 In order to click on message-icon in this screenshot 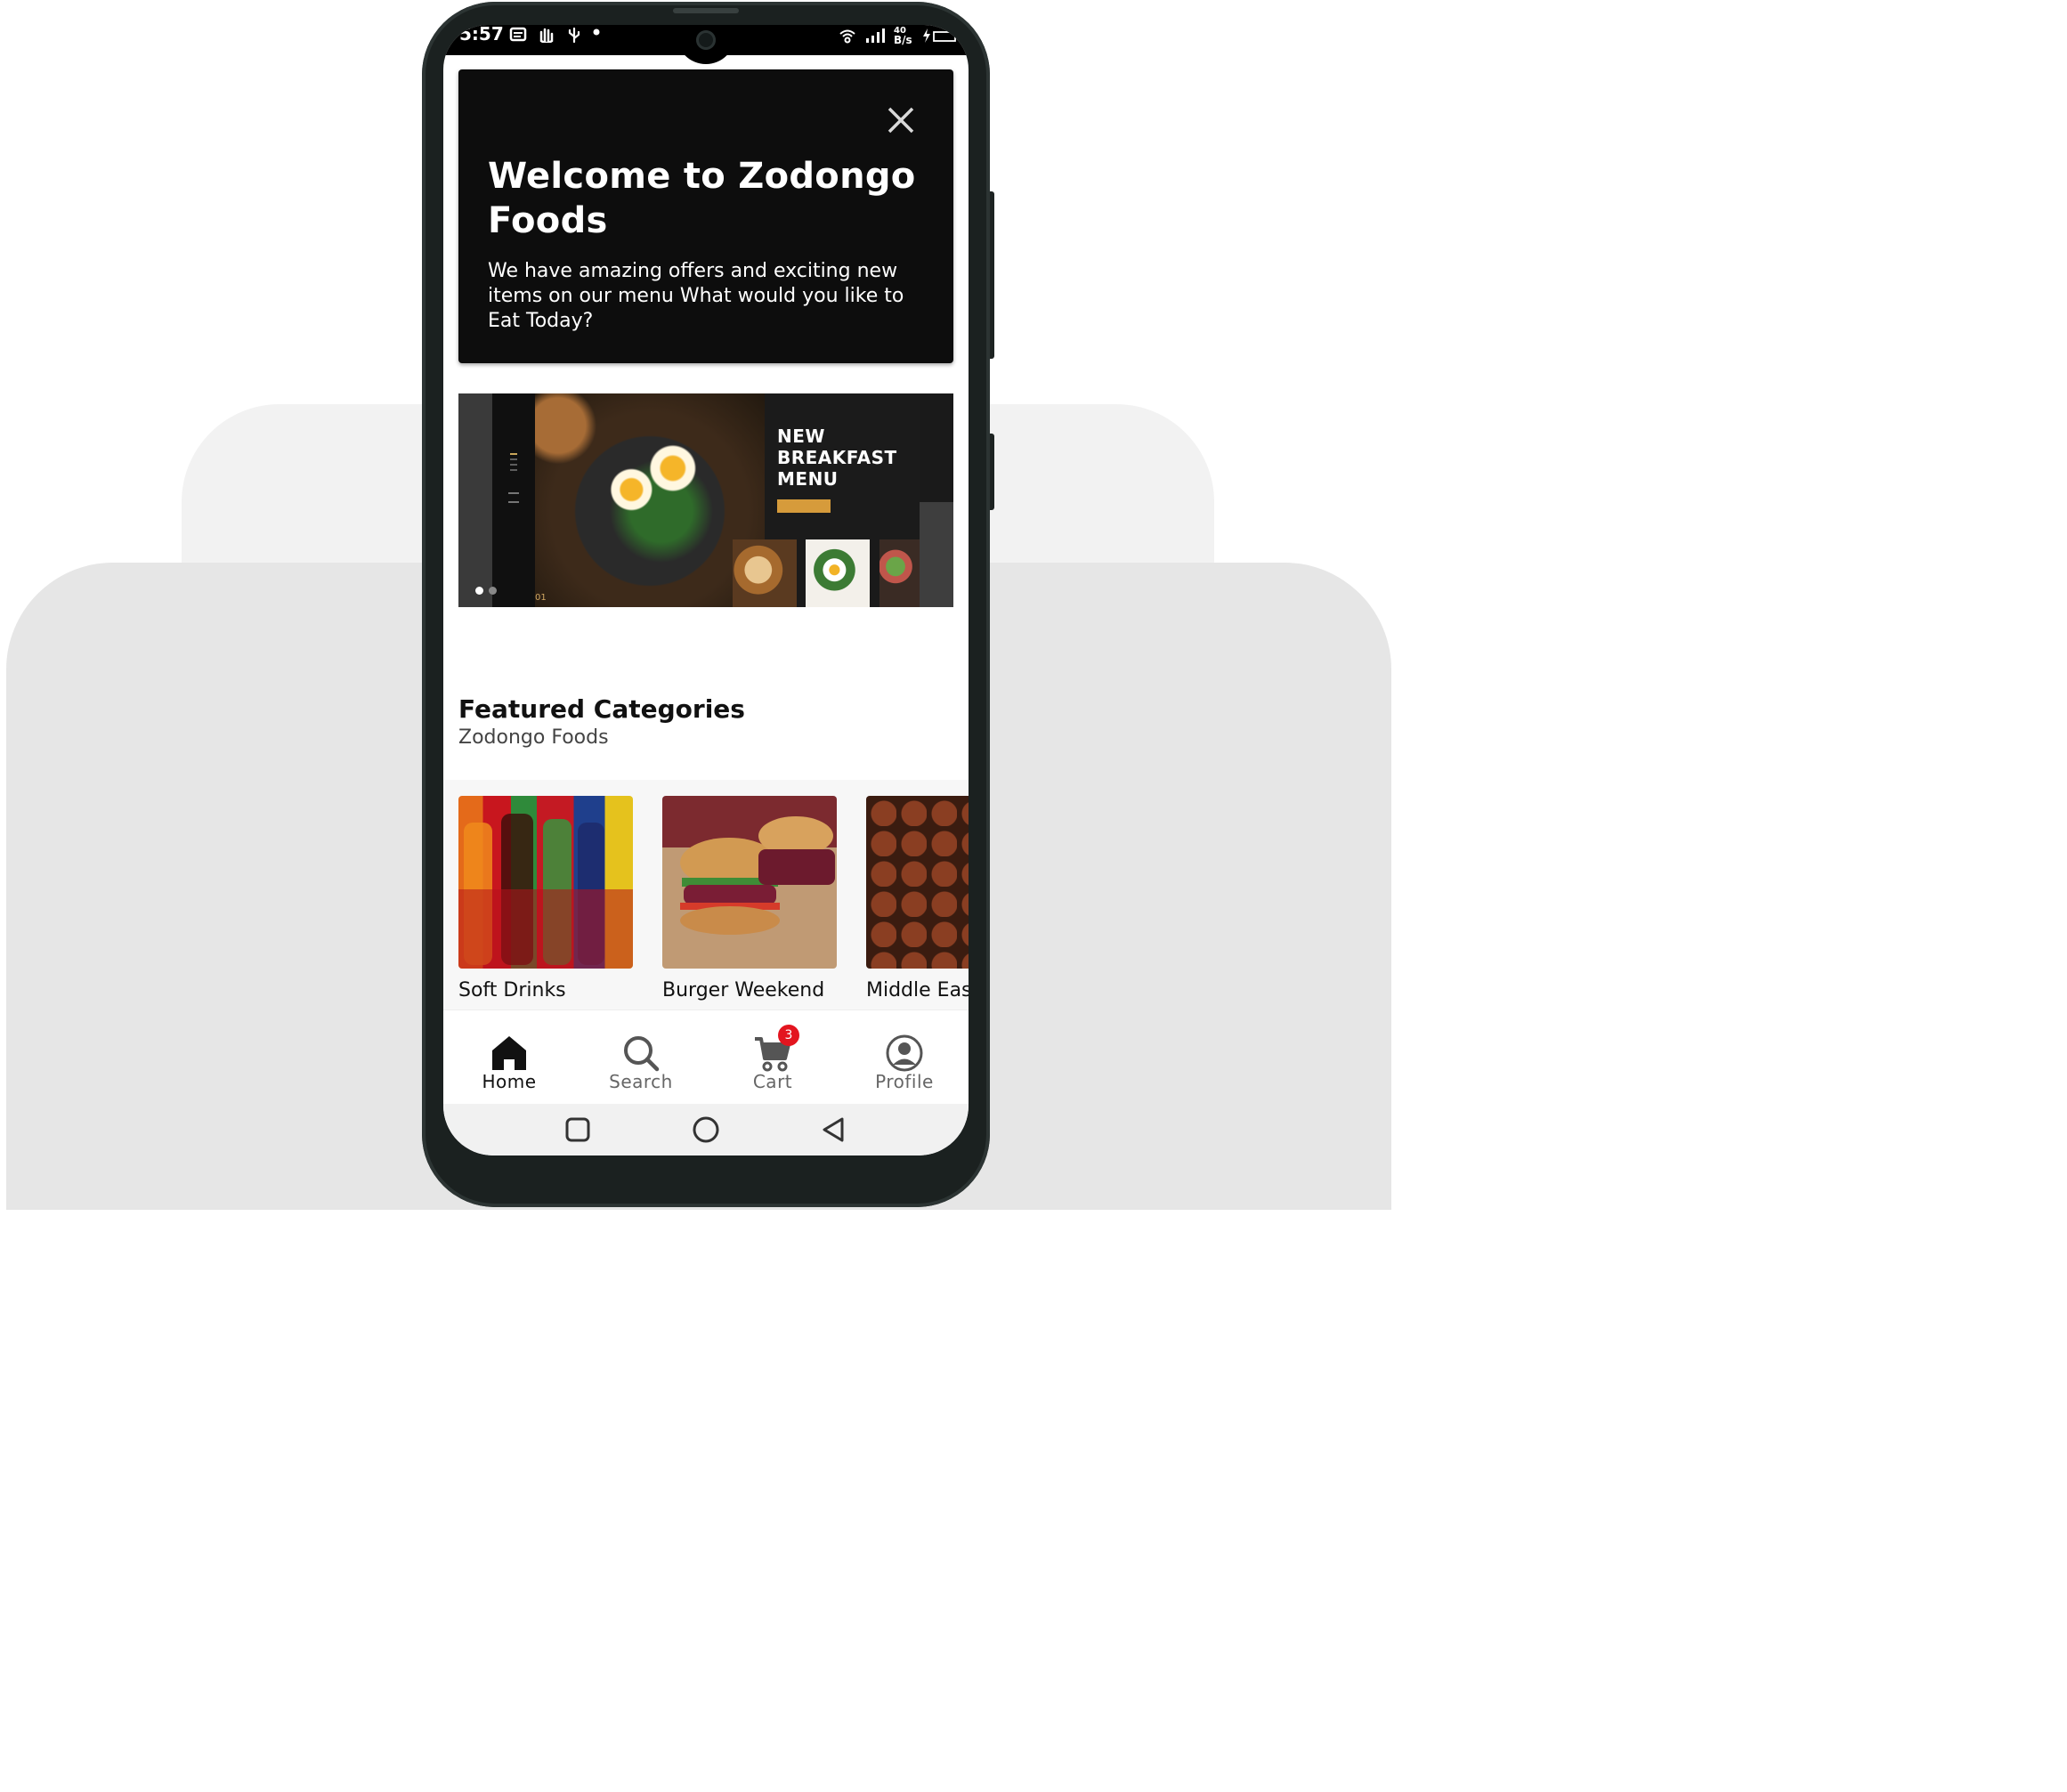, I will do `click(518, 34)`.